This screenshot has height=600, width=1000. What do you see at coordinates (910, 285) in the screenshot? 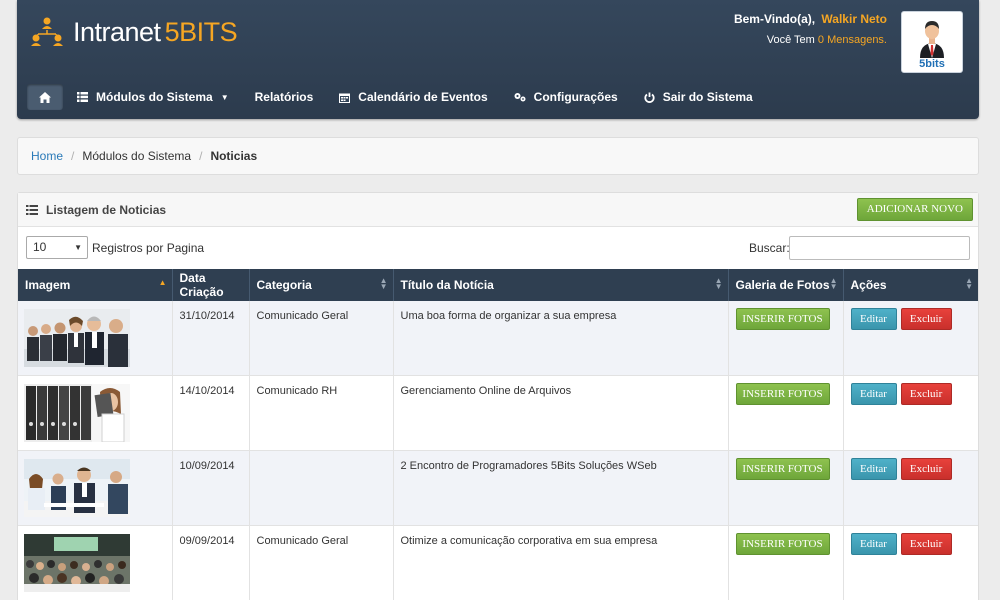
I see `column-header-acoes: Ações ▲ ▼` at bounding box center [910, 285].